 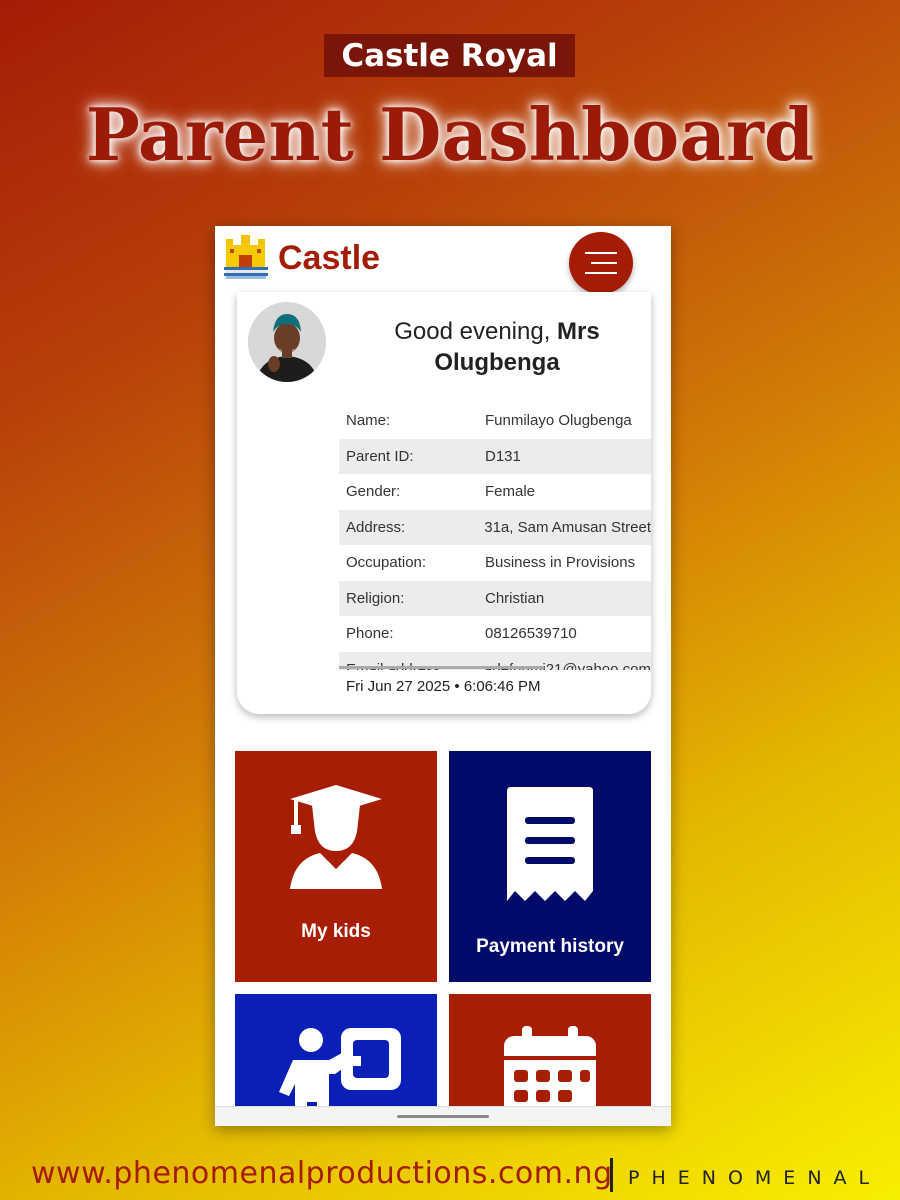 I want to click on info-label: Parent ID:, so click(x=380, y=456).